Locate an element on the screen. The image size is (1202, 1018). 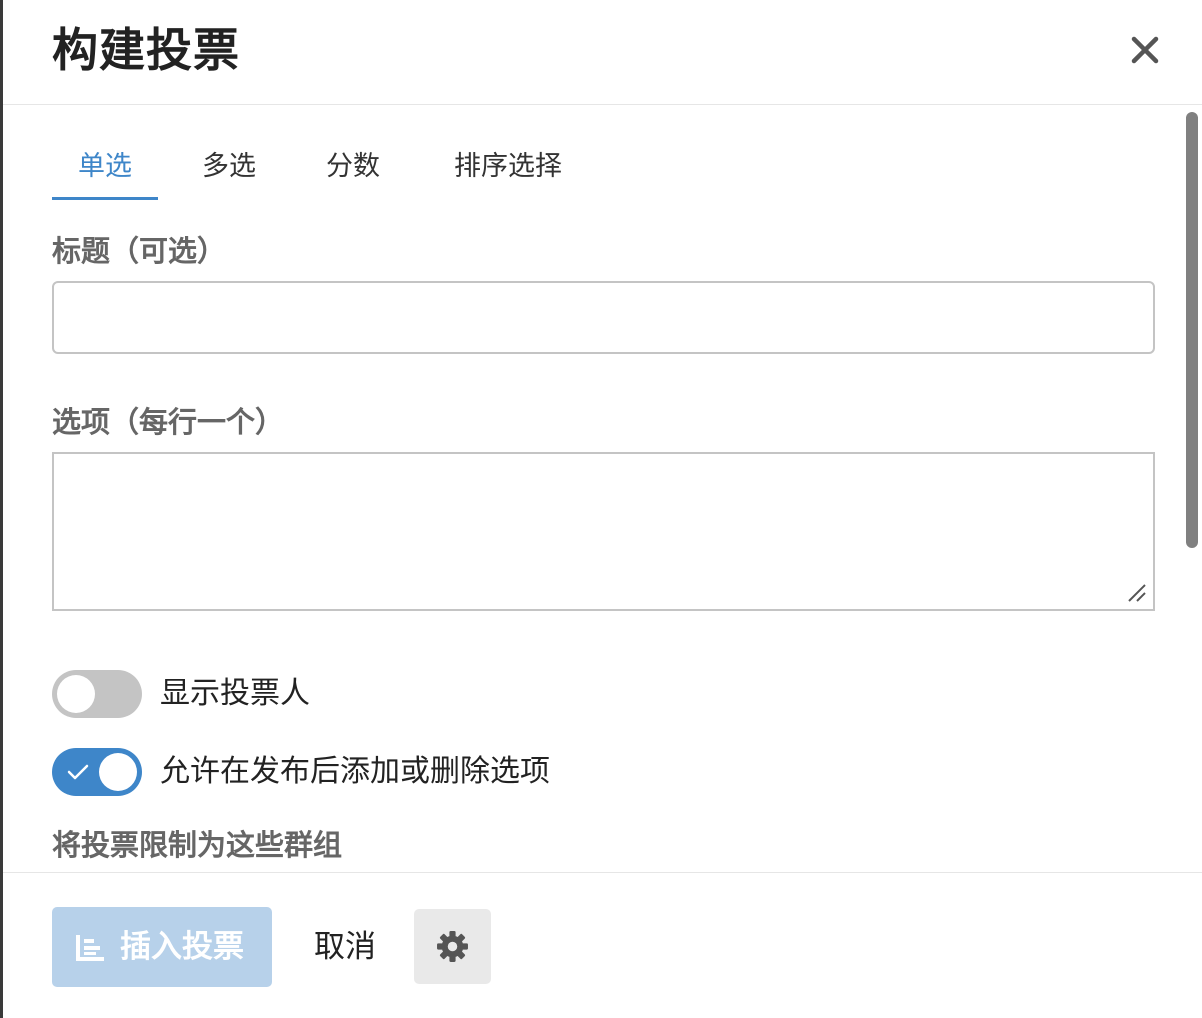
show-voters-label: 显示投票人 is located at coordinates (235, 693).